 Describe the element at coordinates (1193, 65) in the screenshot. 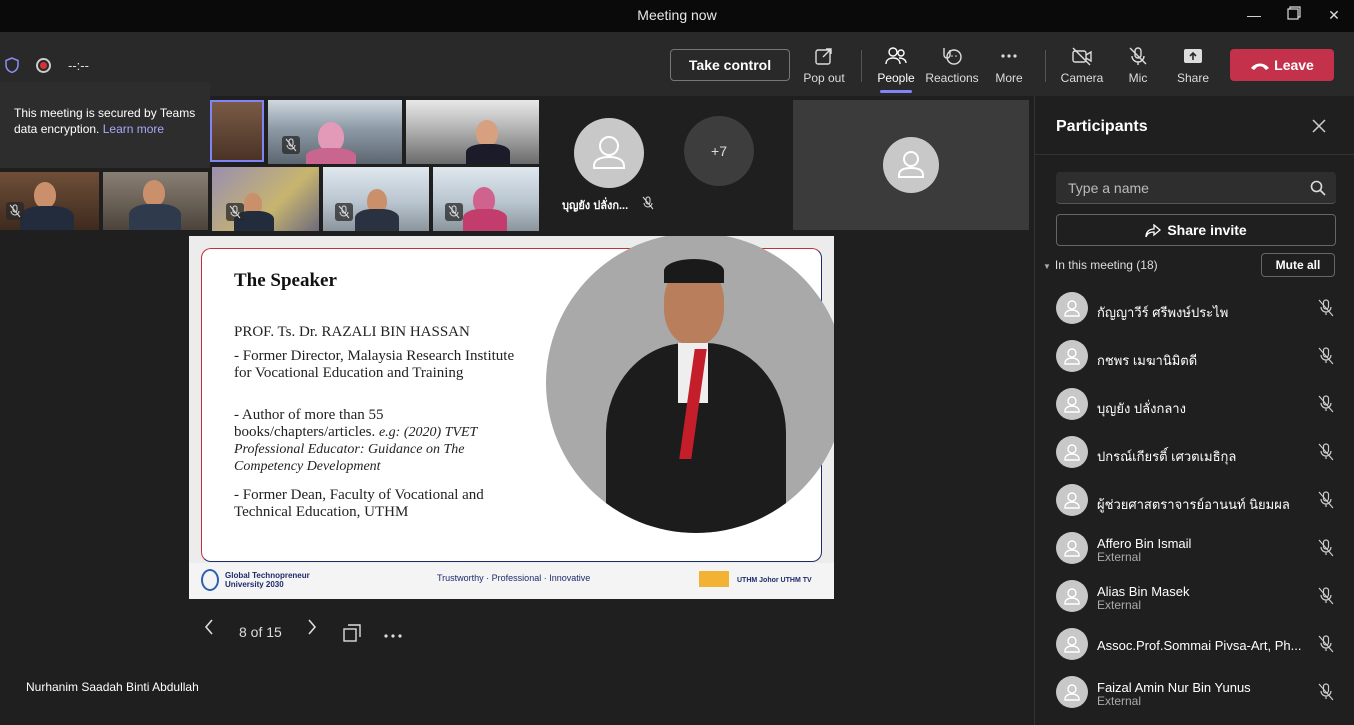

I see `share-button: Share` at that location.